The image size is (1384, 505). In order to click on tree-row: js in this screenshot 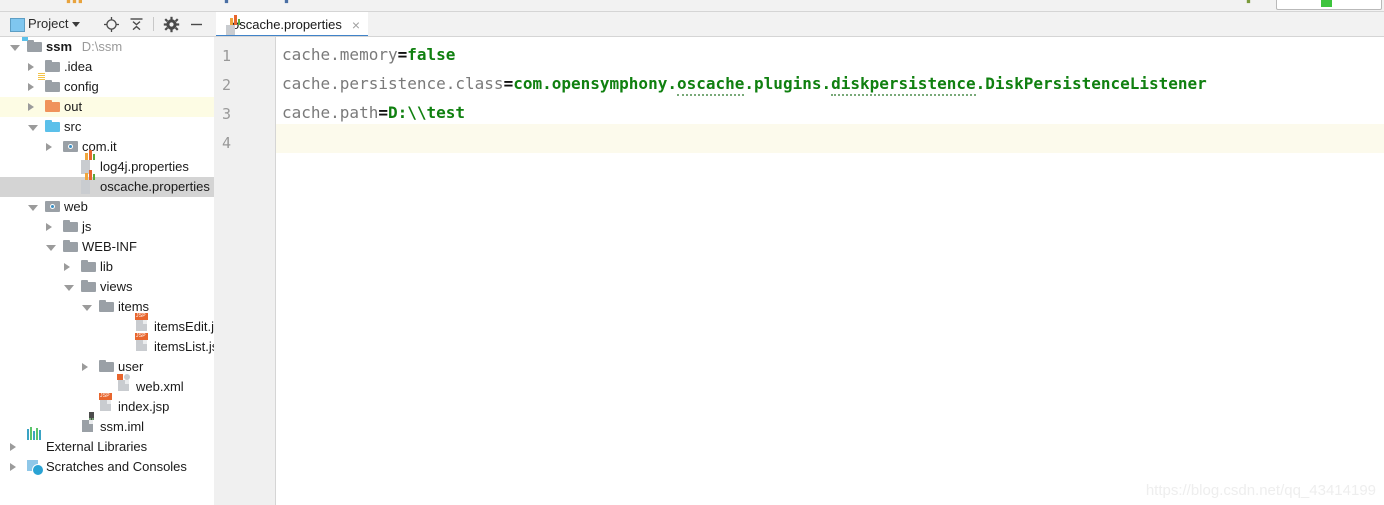, I will do `click(107, 227)`.